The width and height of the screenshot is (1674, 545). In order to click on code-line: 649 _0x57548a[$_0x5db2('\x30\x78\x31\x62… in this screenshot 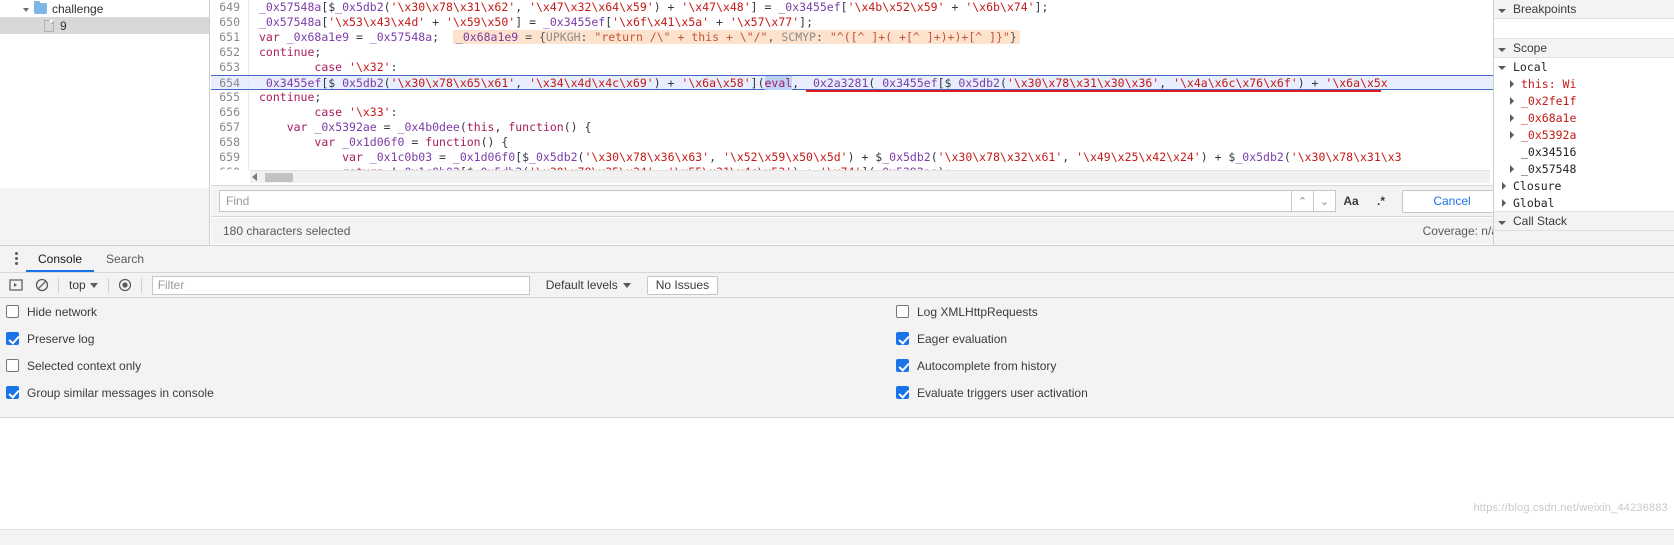, I will do `click(860, 7)`.